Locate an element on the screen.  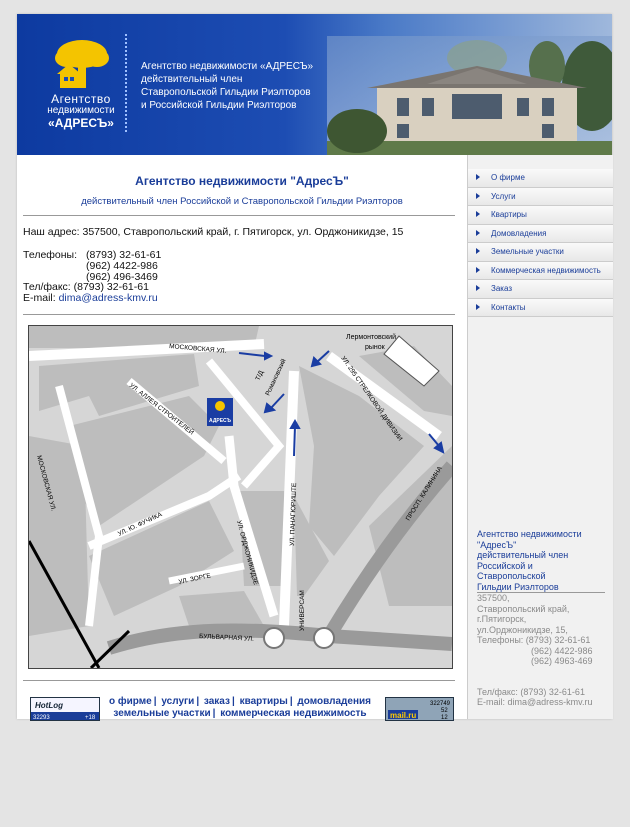
sidebar-item-label: О фирме is located at coordinates (508, 177).